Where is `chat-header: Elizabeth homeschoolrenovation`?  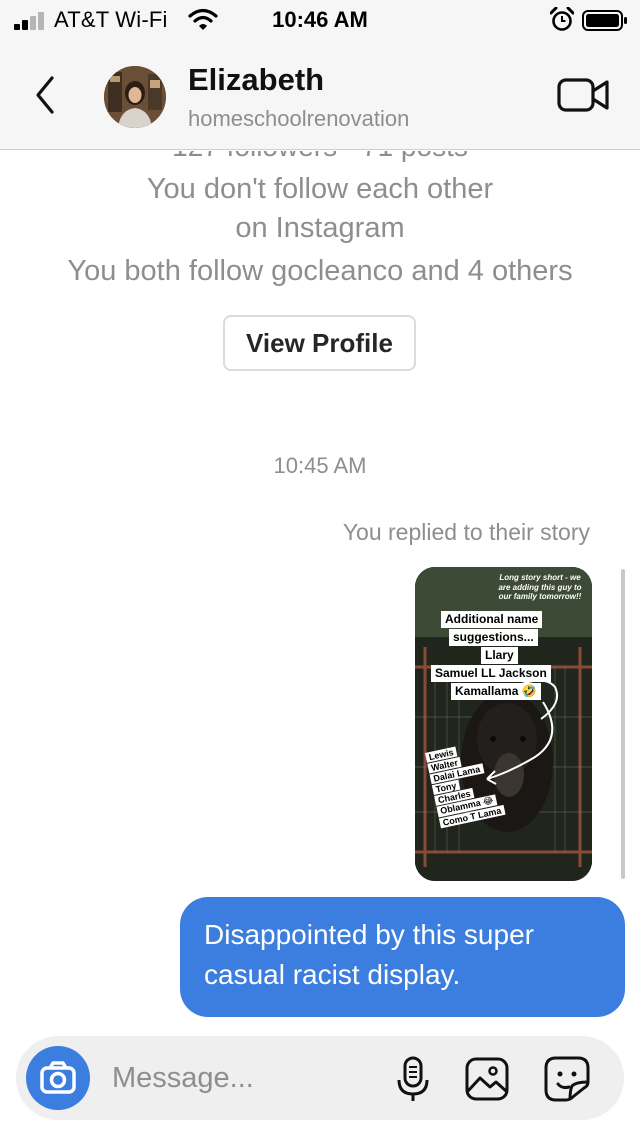
chat-header: Elizabeth homeschoolrenovation is located at coordinates (320, 95).